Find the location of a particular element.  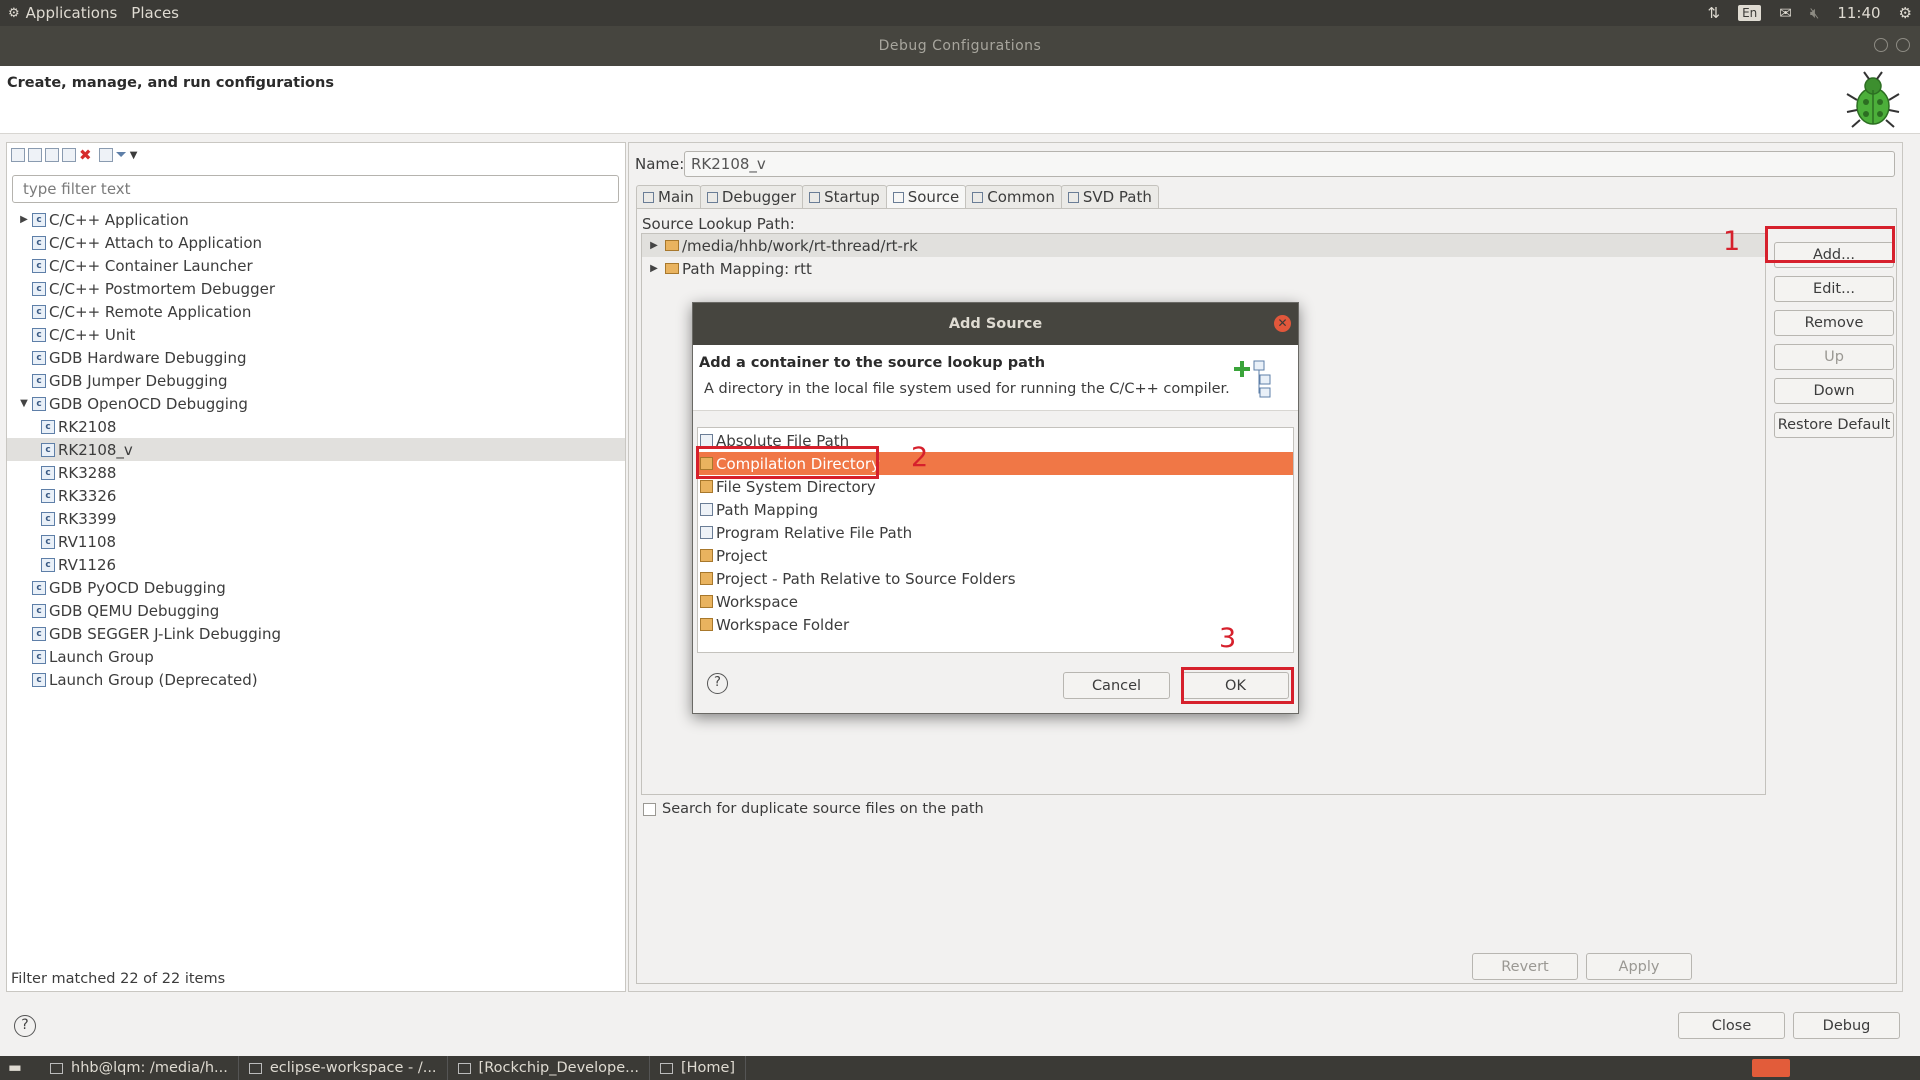

tree-row: c GDB Jumper Debugging is located at coordinates (316, 380).